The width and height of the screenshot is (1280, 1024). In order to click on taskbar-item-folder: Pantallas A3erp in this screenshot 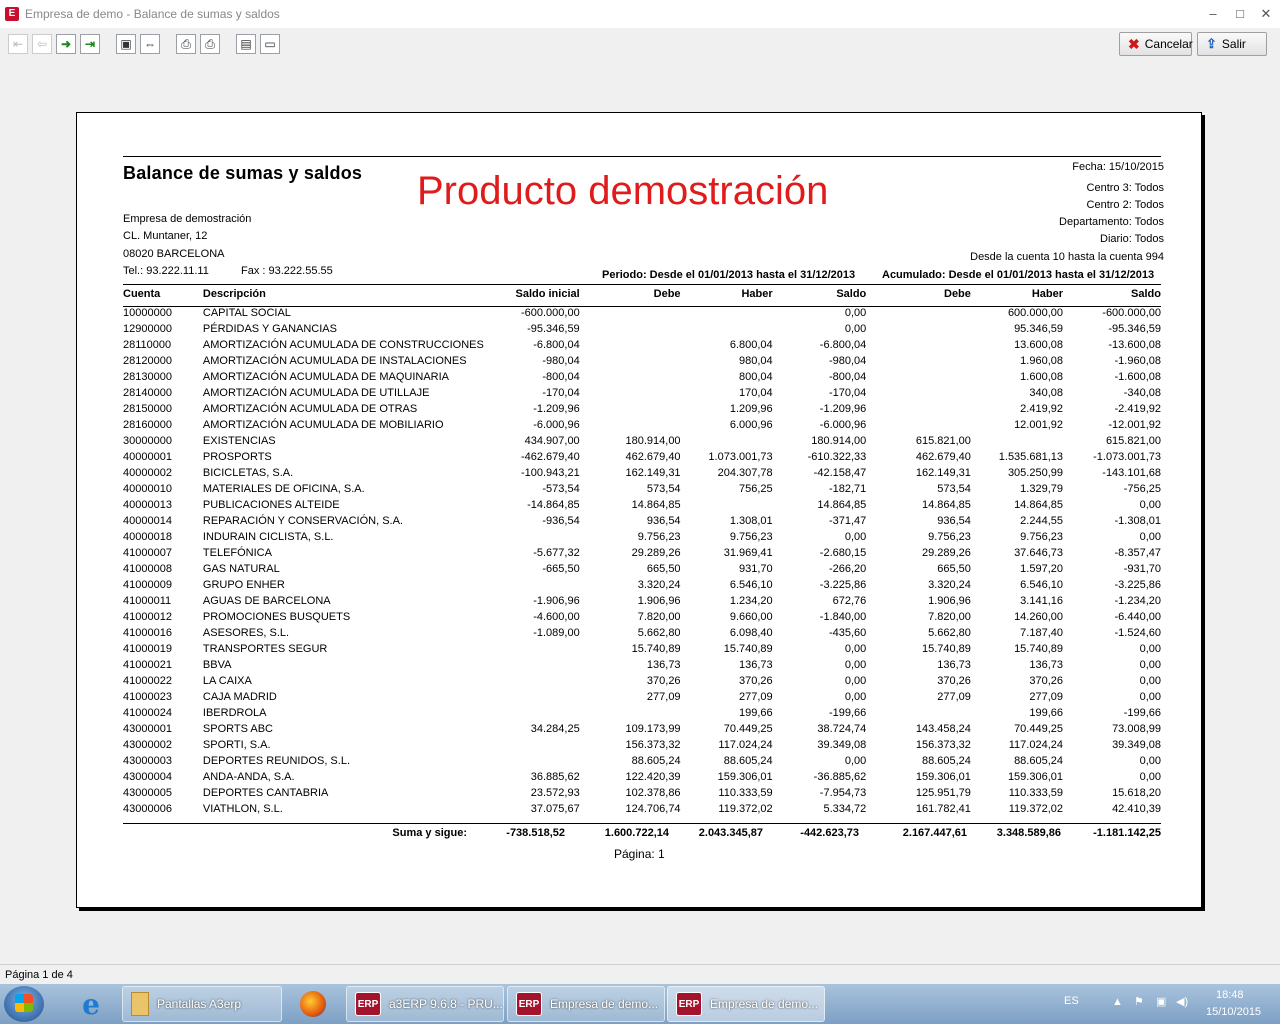, I will do `click(202, 1004)`.